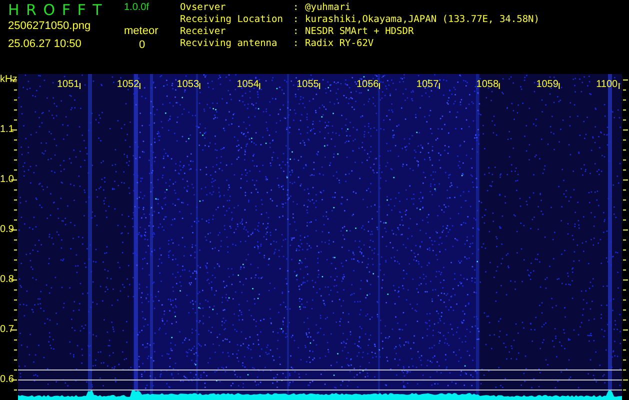 The image size is (629, 400). Describe the element at coordinates (68, 84) in the screenshot. I see `axis-label: 1051` at that location.